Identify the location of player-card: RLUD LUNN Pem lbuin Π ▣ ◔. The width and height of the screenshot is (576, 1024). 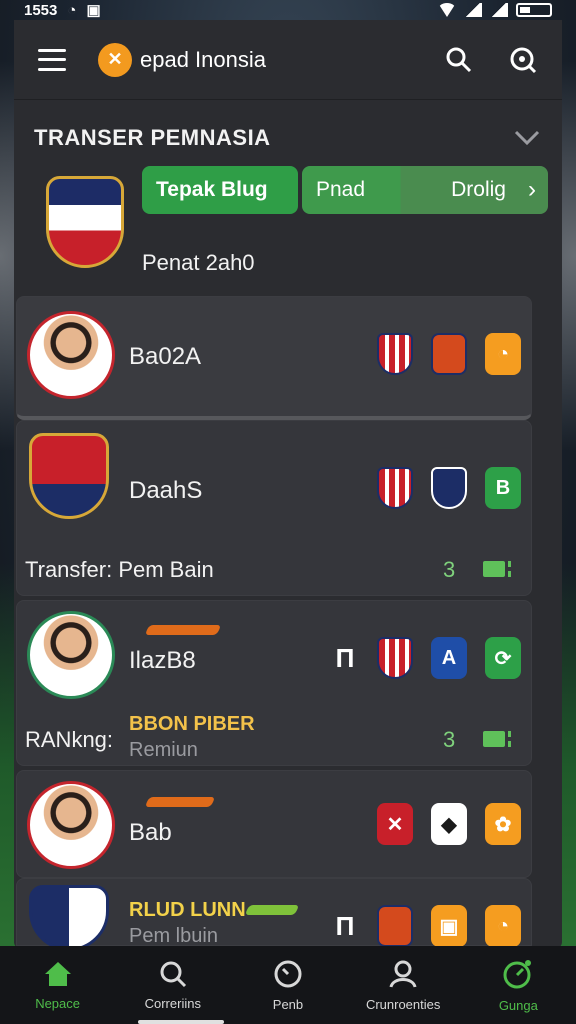
(274, 914).